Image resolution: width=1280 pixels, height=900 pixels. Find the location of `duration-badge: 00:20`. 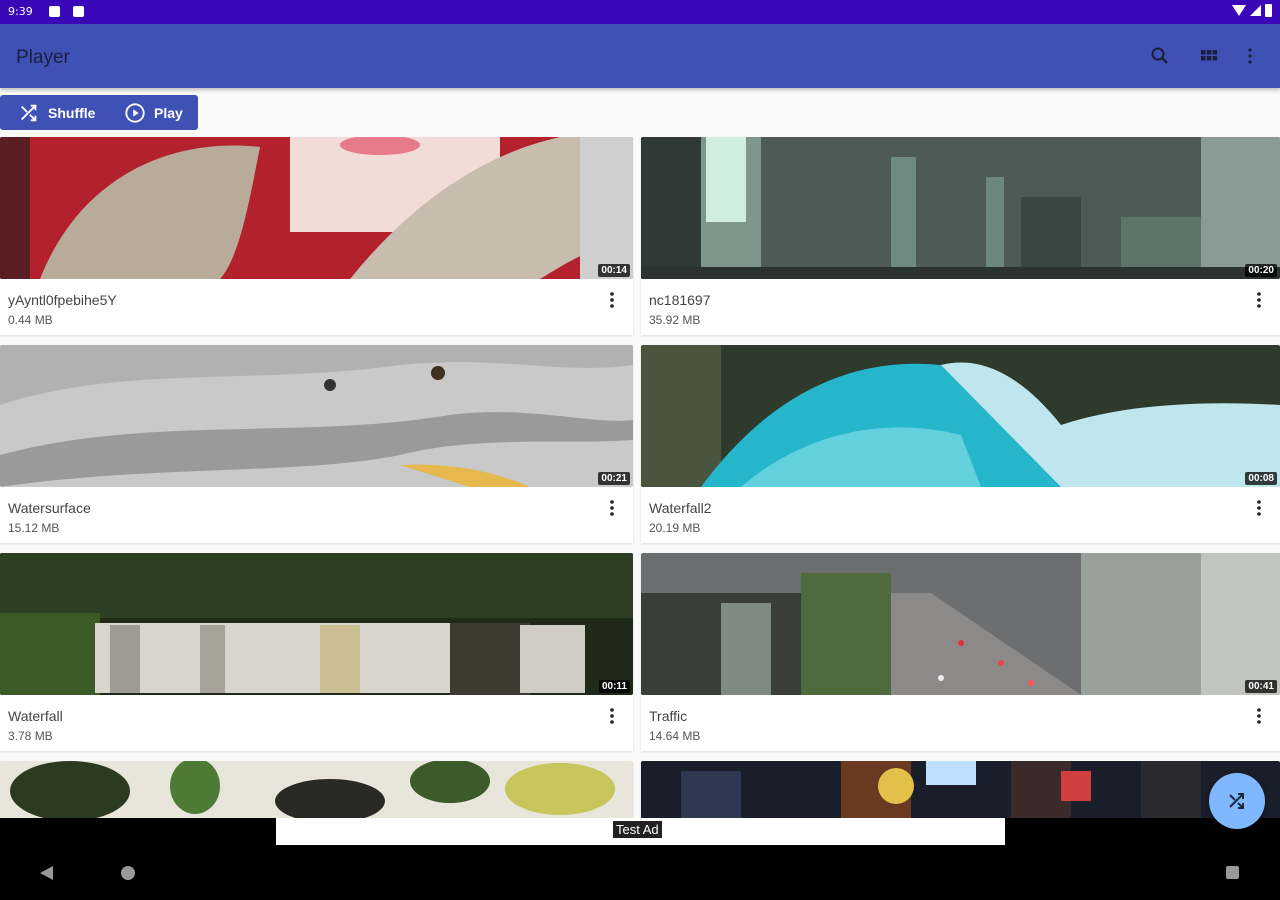

duration-badge: 00:20 is located at coordinates (1261, 270).